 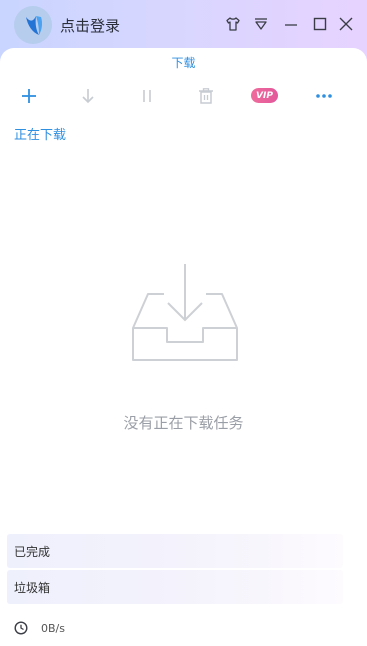 What do you see at coordinates (53, 628) in the screenshot?
I see `download-speed: 0B/s` at bounding box center [53, 628].